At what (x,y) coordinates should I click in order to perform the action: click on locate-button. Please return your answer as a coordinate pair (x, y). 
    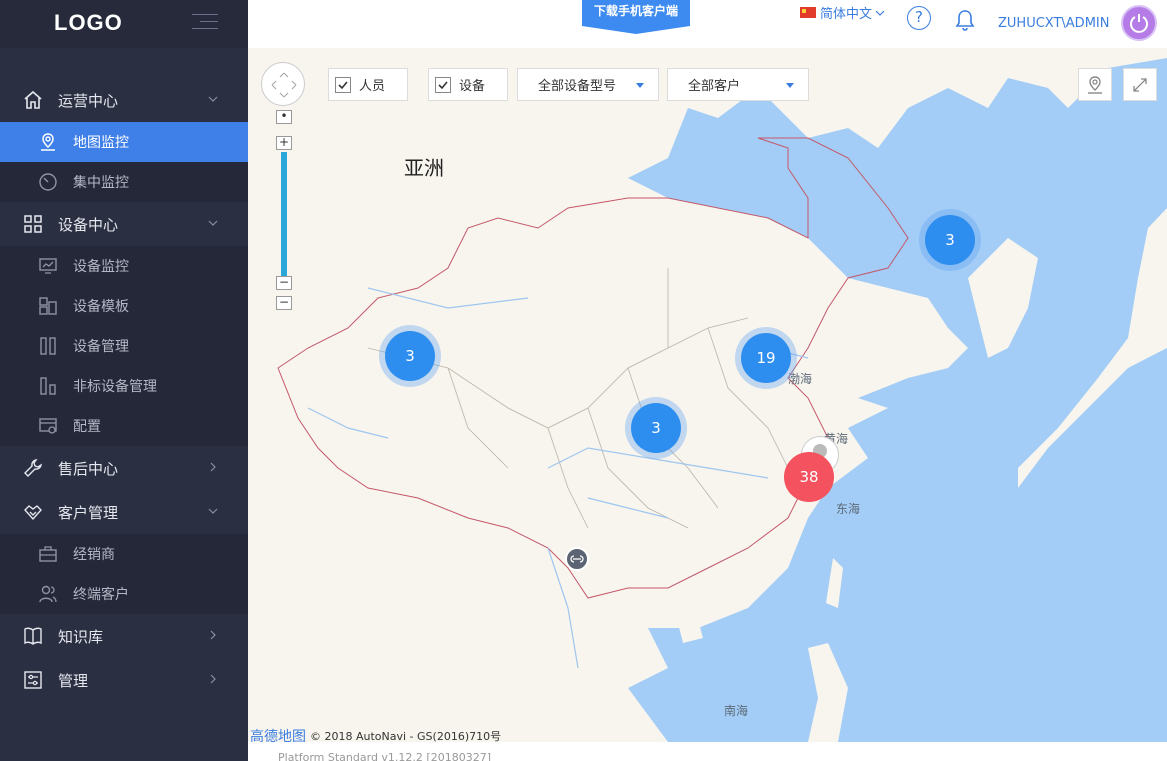
    Looking at the image, I should click on (1095, 84).